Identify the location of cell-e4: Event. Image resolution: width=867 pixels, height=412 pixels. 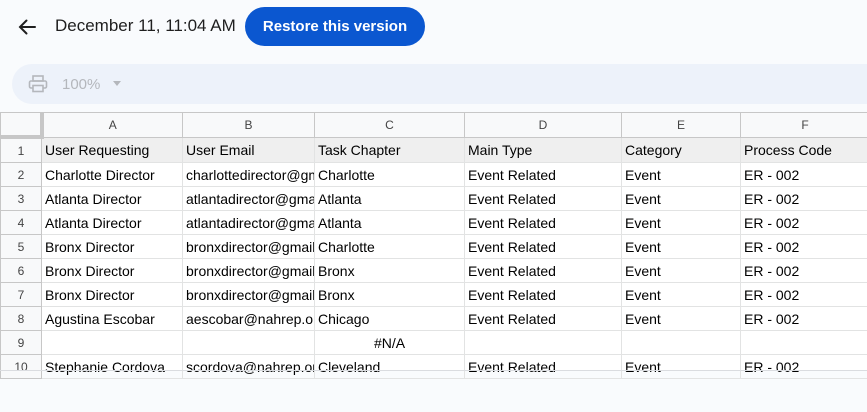
(681, 222).